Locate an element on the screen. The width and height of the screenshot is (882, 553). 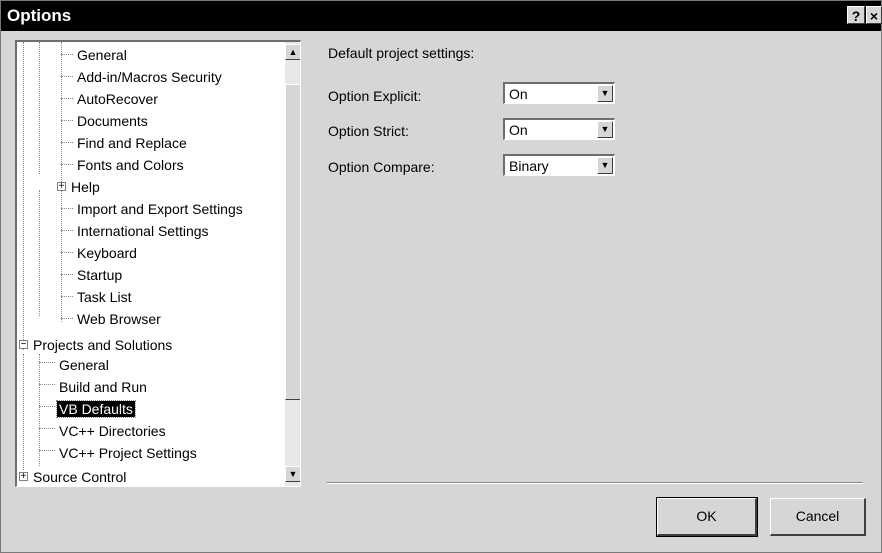
option-compare-select: Binary ▼ is located at coordinates (559, 165).